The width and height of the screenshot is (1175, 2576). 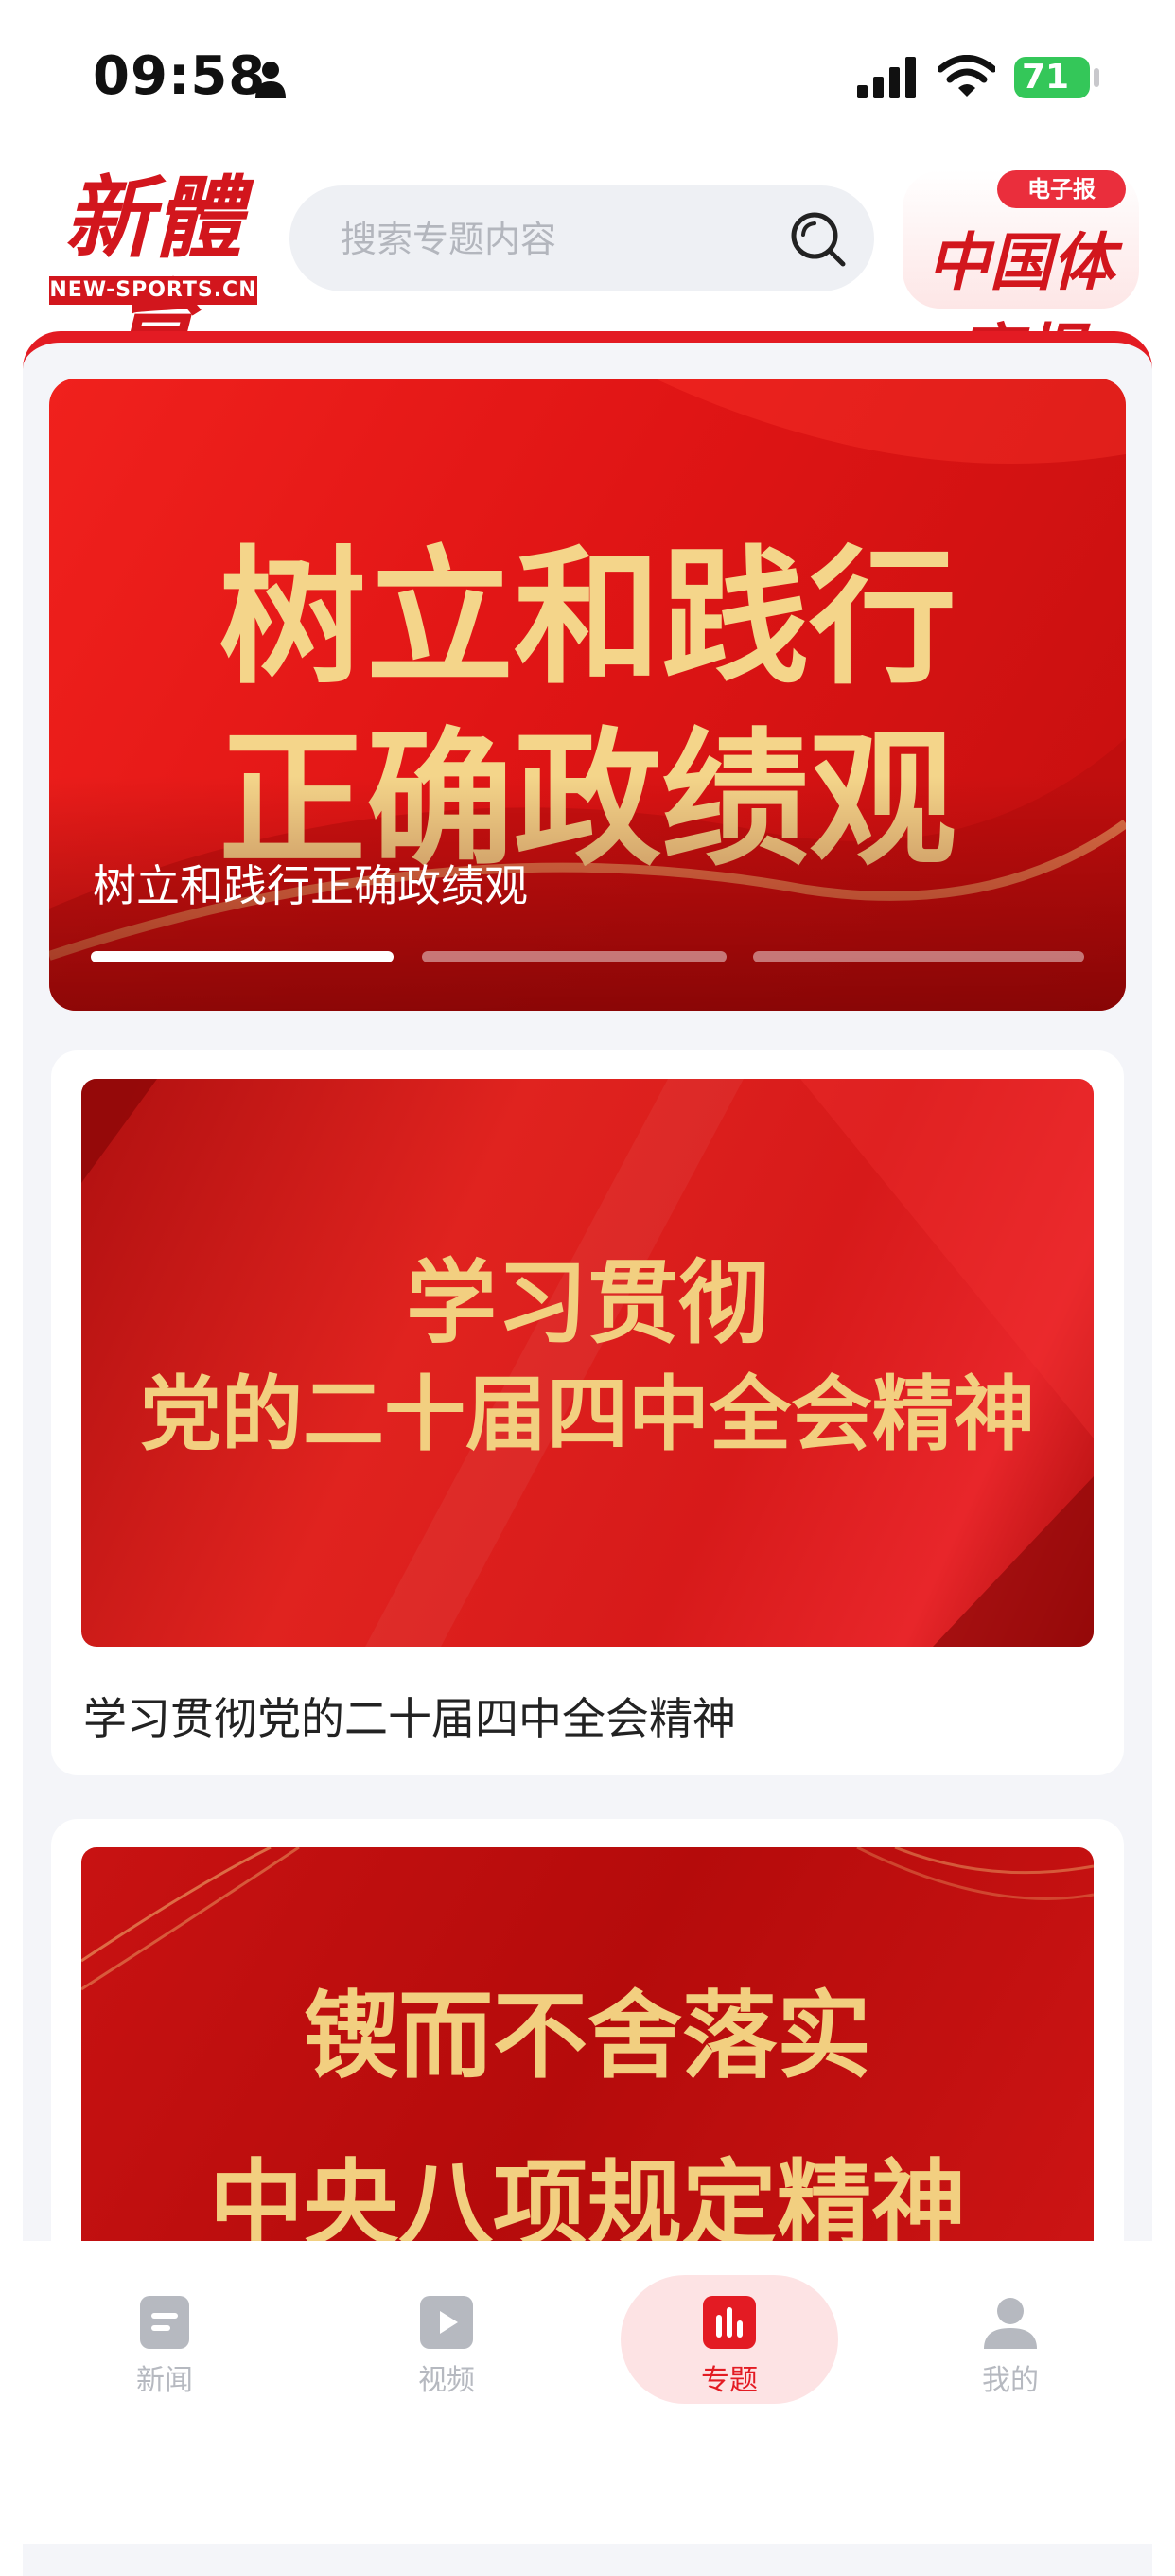 I want to click on e-paper-badge: 电子报, so click(x=1061, y=189).